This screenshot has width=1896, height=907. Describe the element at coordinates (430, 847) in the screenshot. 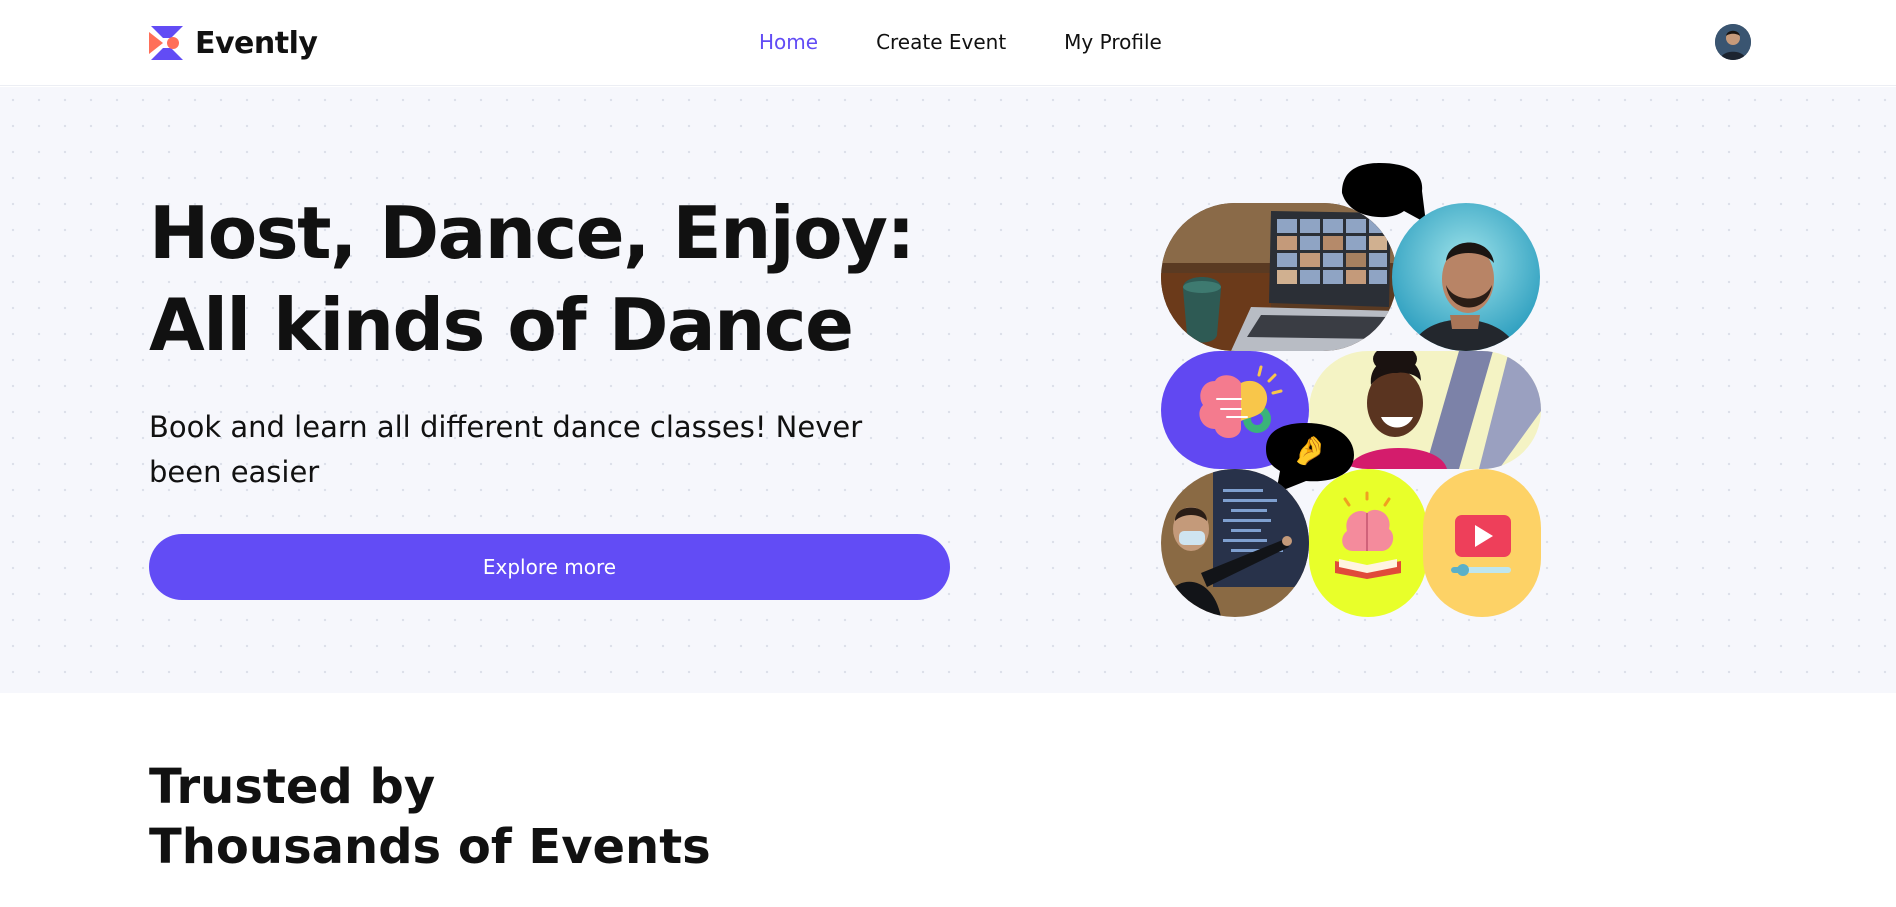

I see `trusted-heading-line2: Thousands of Events` at that location.